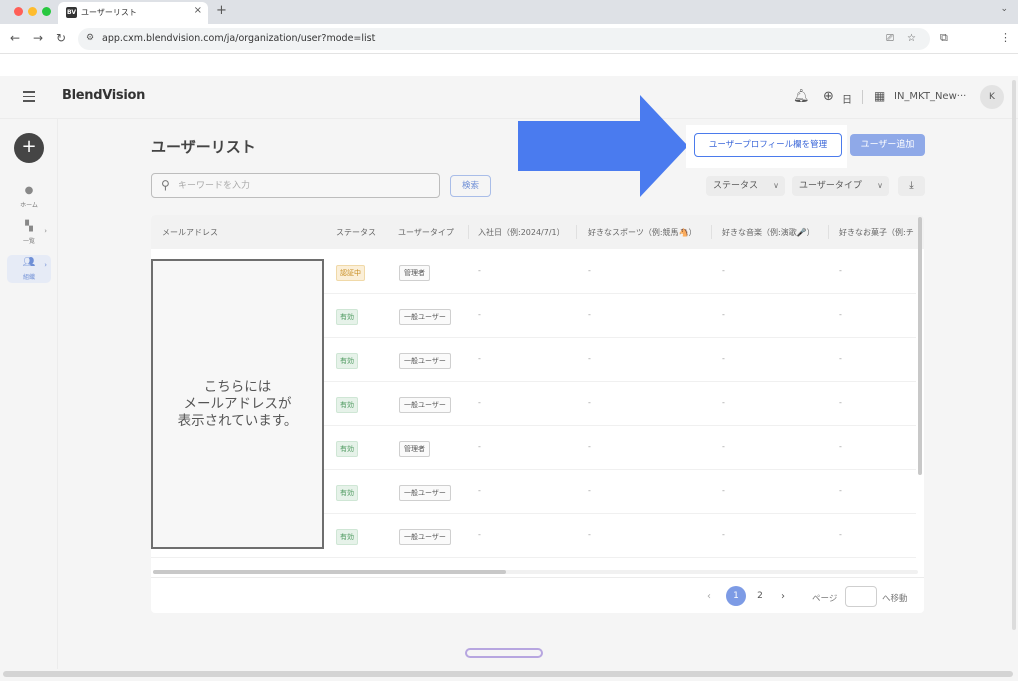 The width and height of the screenshot is (1018, 681). What do you see at coordinates (890, 38) in the screenshot?
I see `cast-icon: ⎚` at bounding box center [890, 38].